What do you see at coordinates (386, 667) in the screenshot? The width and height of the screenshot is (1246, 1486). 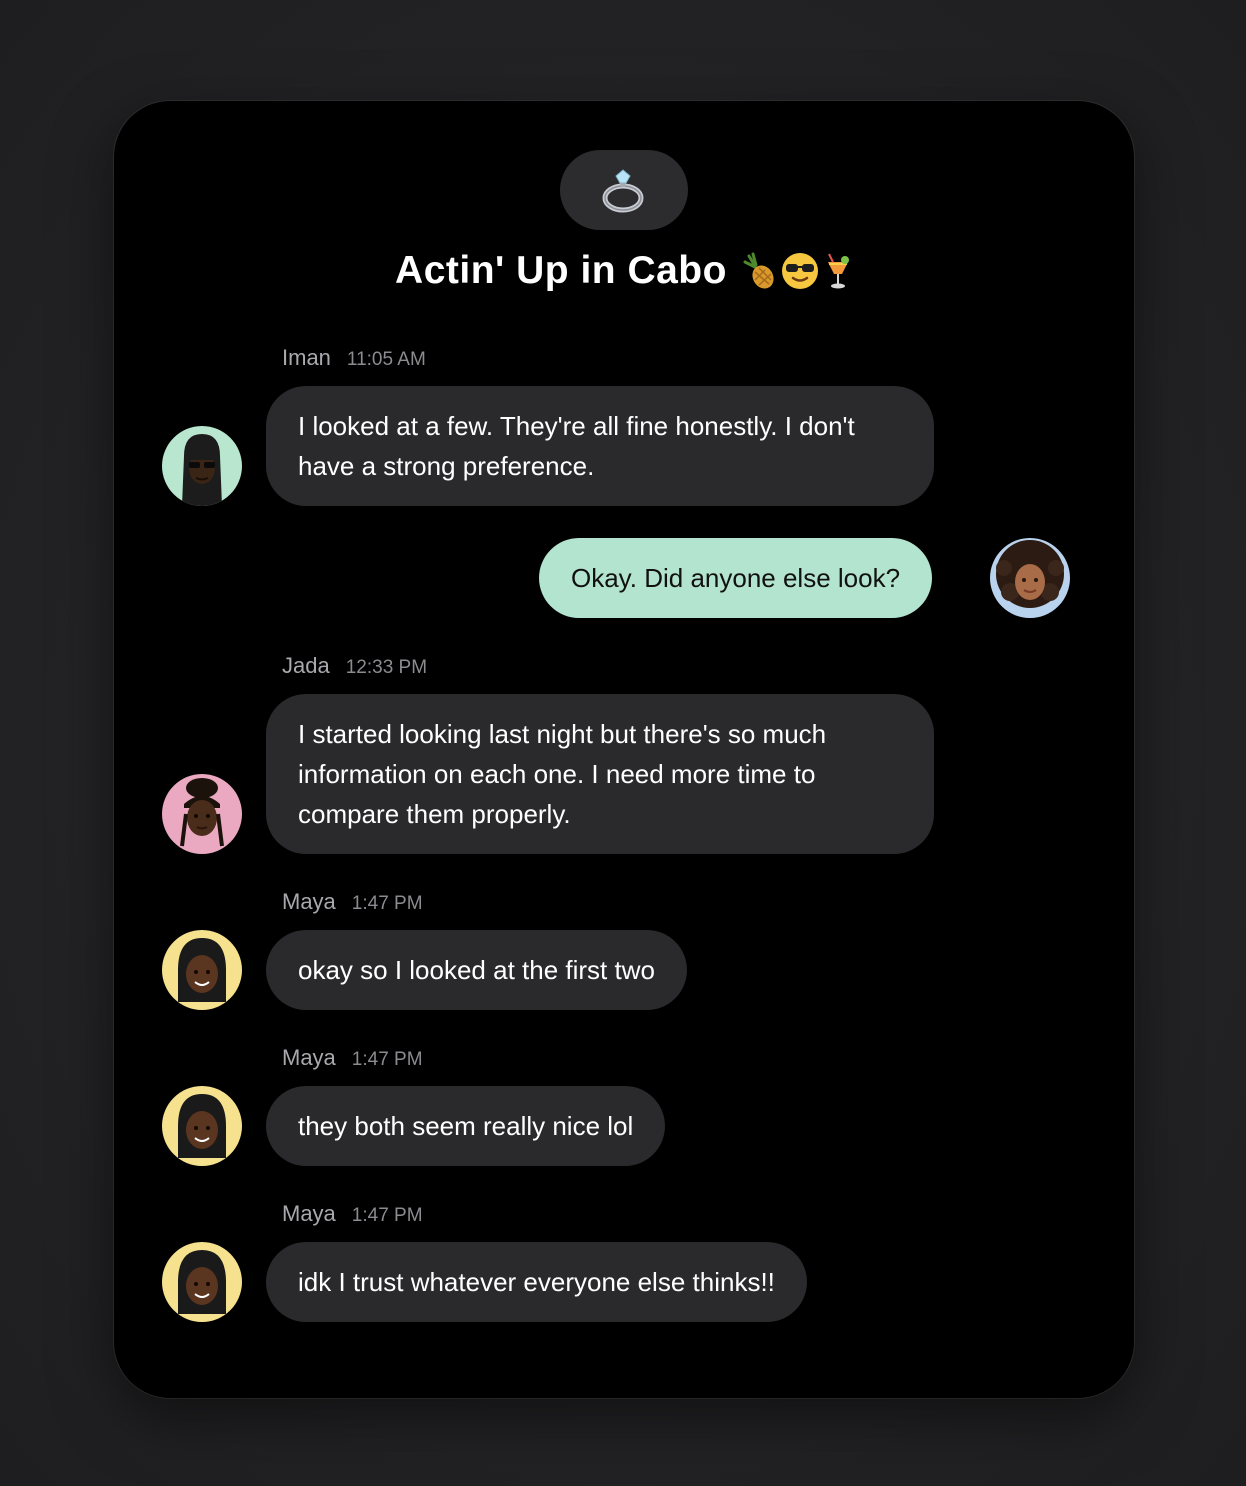 I see `message-time: 12:33 PM` at bounding box center [386, 667].